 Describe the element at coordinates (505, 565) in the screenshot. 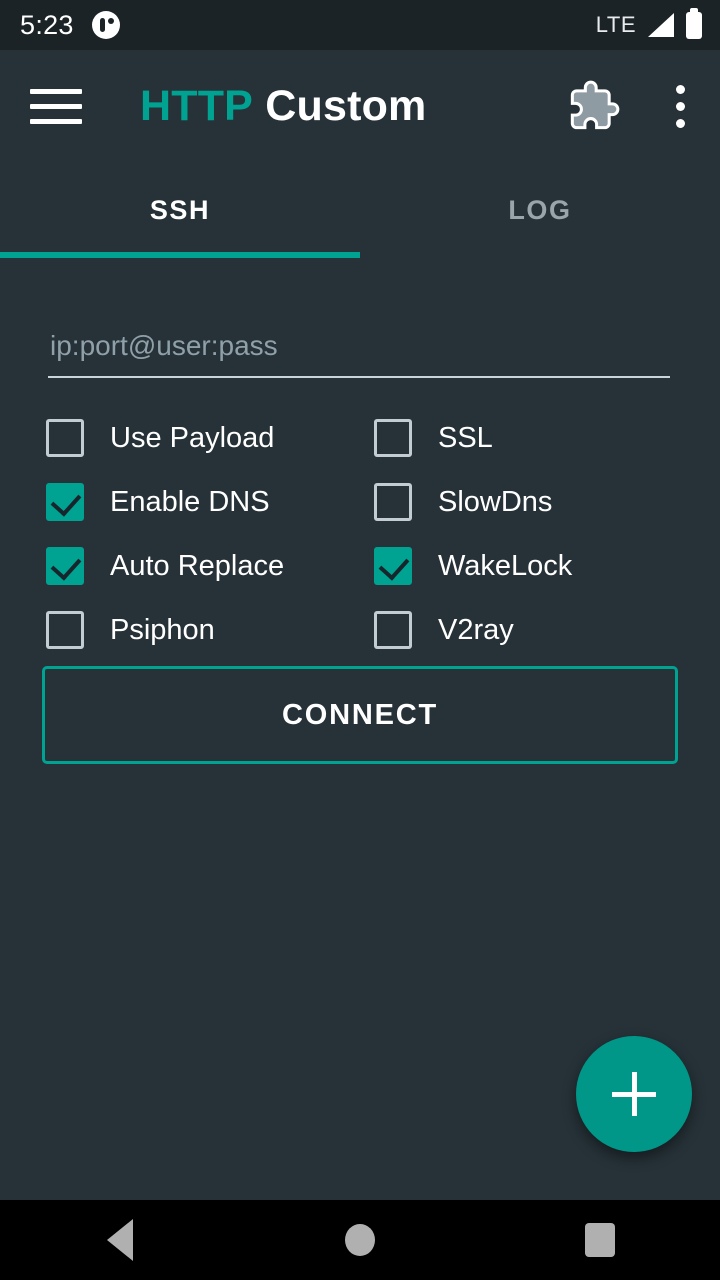

I see `option-label: WakeLock` at that location.